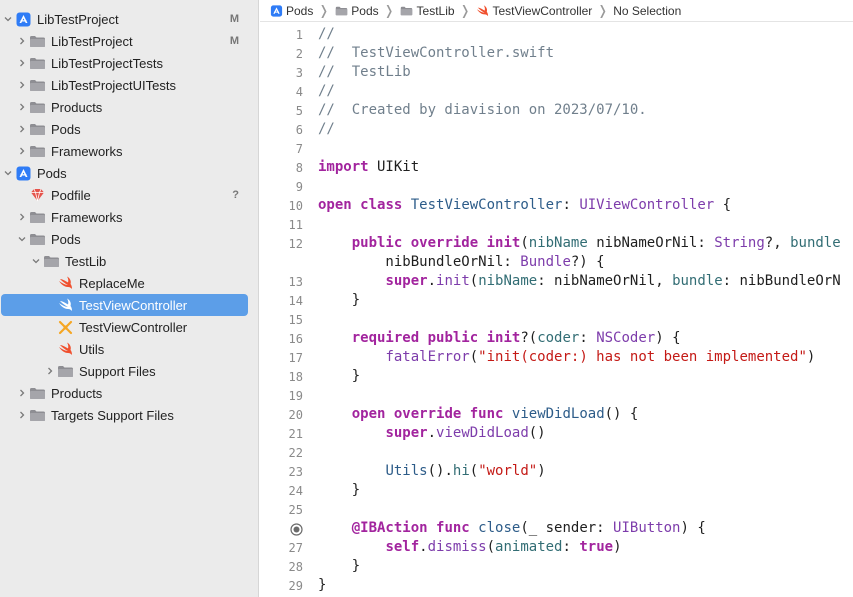  Describe the element at coordinates (503, 243) in the screenshot. I see `code-token: init` at that location.